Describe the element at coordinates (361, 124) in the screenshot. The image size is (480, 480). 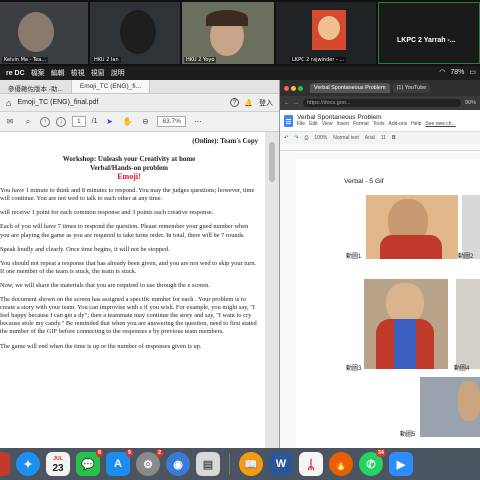
I see `gdoc-menu-format: Format` at that location.